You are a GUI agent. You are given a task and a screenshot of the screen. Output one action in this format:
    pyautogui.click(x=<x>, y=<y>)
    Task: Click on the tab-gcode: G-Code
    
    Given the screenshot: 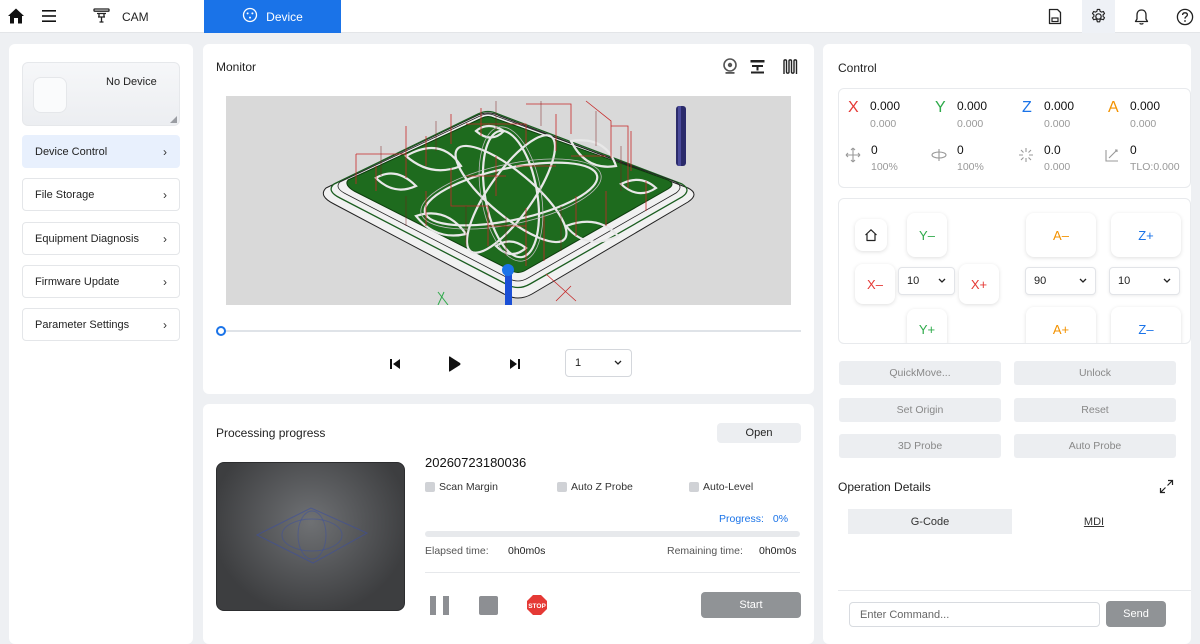 What is the action you would take?
    pyautogui.click(x=930, y=521)
    